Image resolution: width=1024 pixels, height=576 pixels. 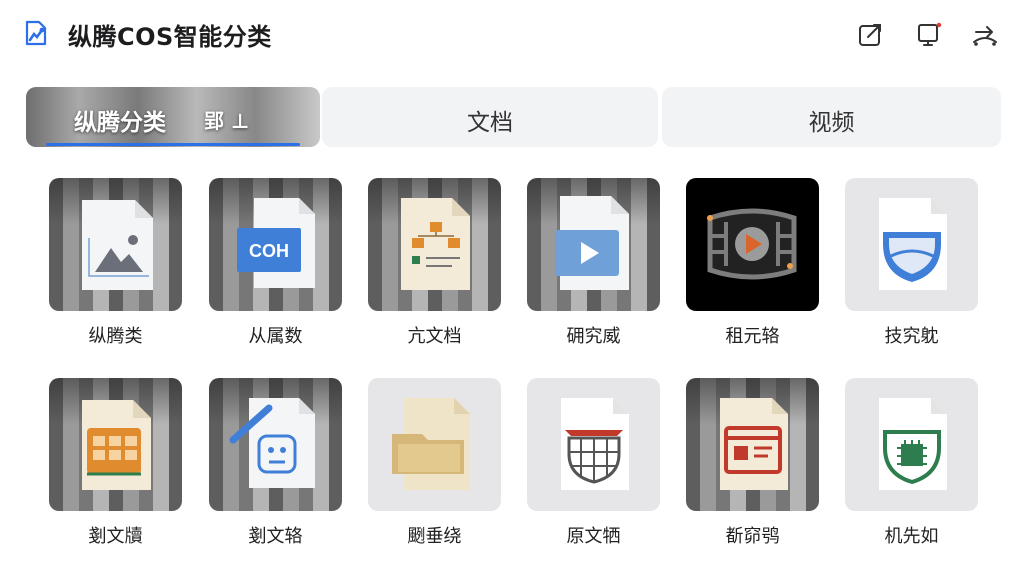 I want to click on coh-document-icon: COH, so click(x=276, y=243).